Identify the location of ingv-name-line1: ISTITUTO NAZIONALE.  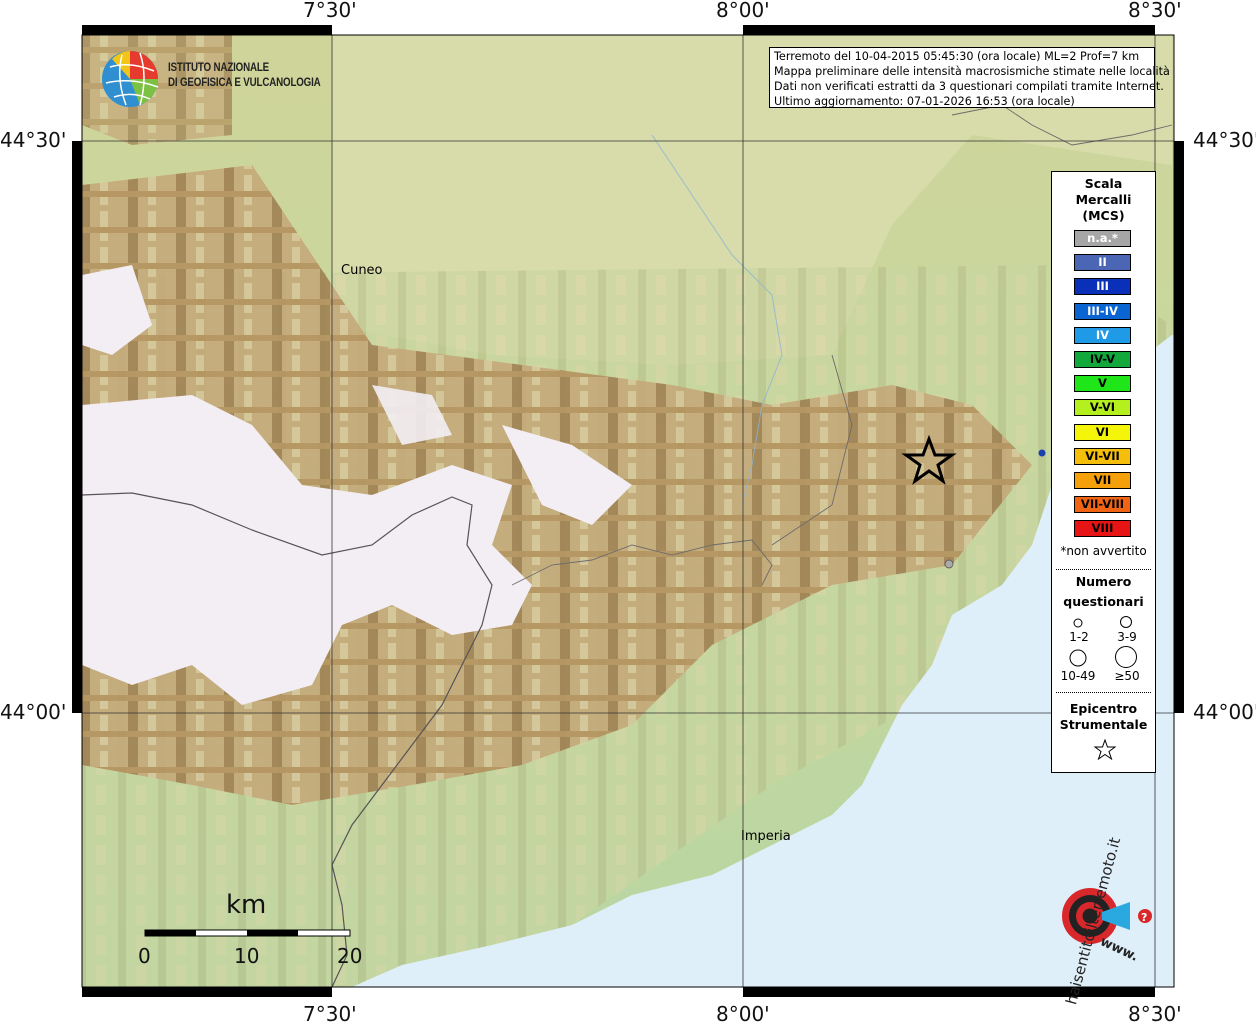
(219, 68).